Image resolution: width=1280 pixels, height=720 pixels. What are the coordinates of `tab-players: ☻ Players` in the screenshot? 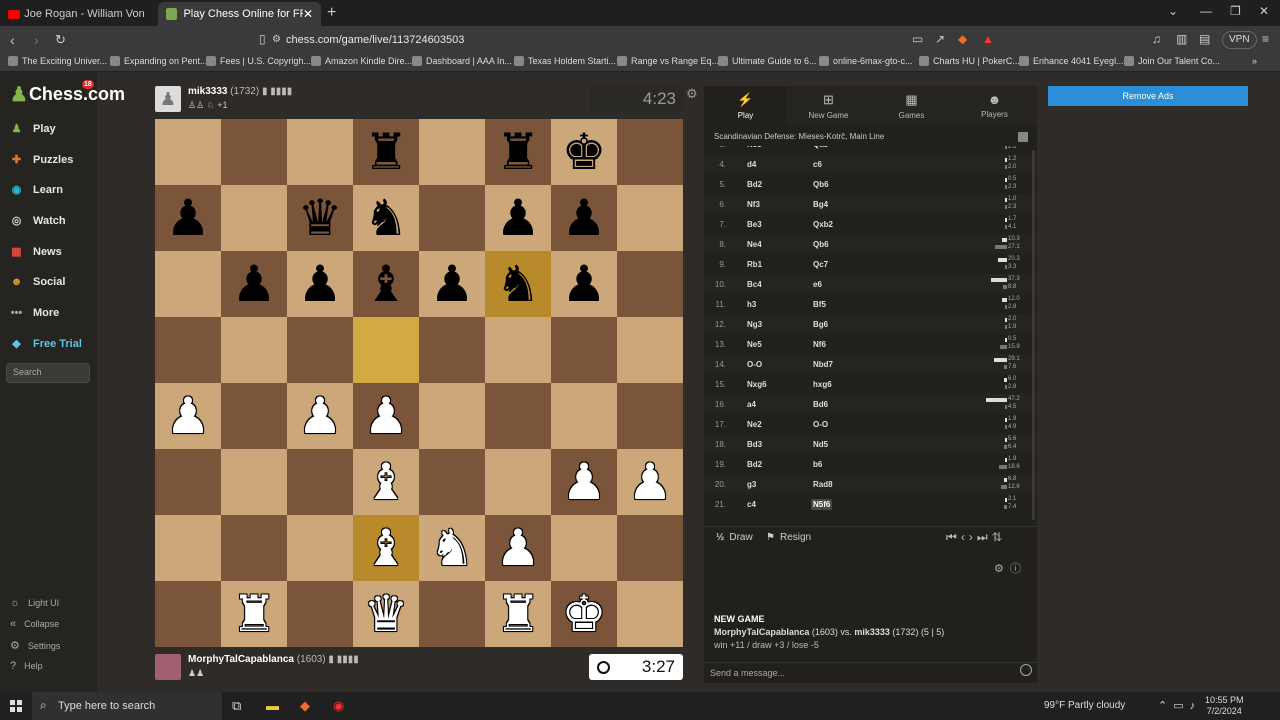 It's located at (994, 106).